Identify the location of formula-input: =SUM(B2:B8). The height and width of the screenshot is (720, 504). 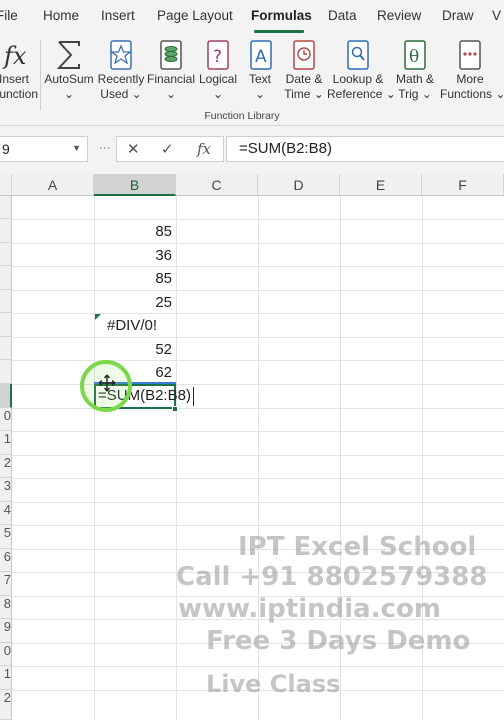
(365, 149).